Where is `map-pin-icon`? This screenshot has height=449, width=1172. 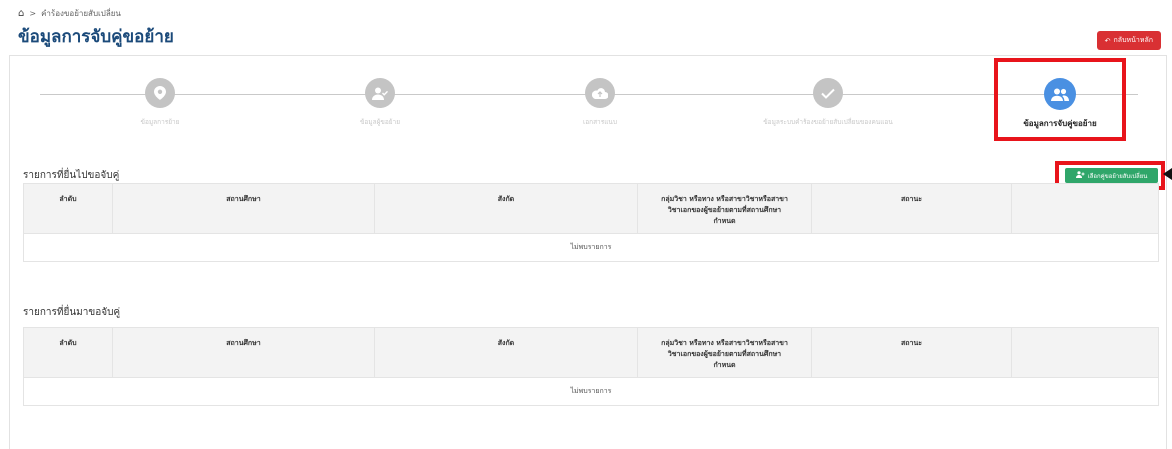 map-pin-icon is located at coordinates (160, 93).